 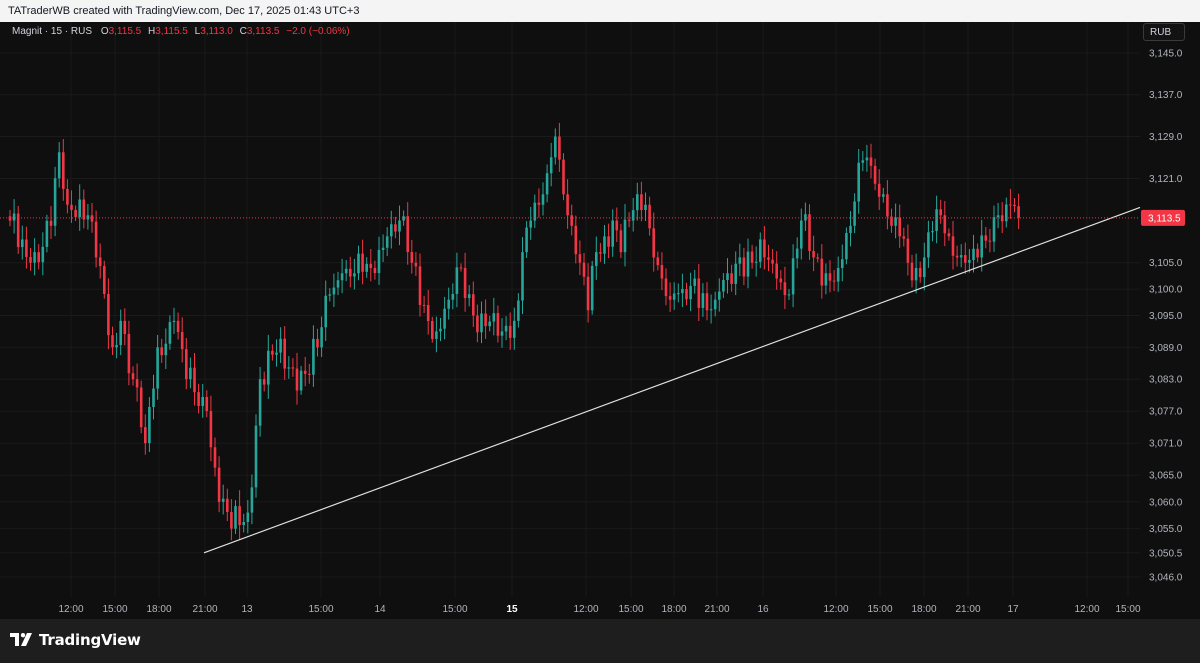 What do you see at coordinates (1166, 348) in the screenshot?
I see `price-tick-label: 3,089.0` at bounding box center [1166, 348].